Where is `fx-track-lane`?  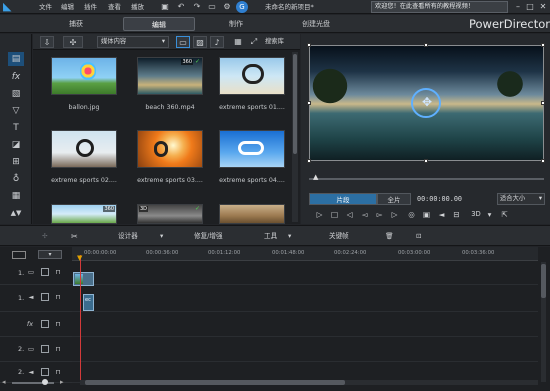
fx-track-lane is located at coordinates (305, 325).